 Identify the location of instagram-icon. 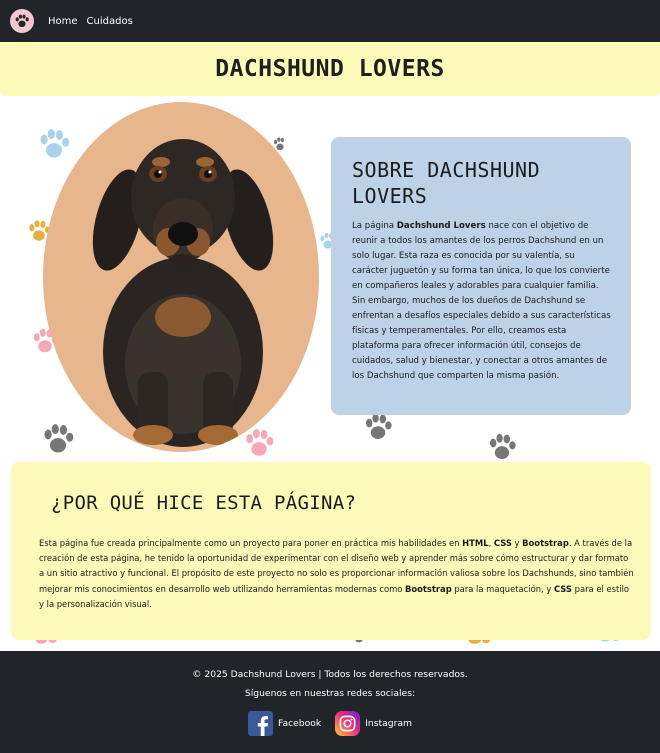
(348, 723).